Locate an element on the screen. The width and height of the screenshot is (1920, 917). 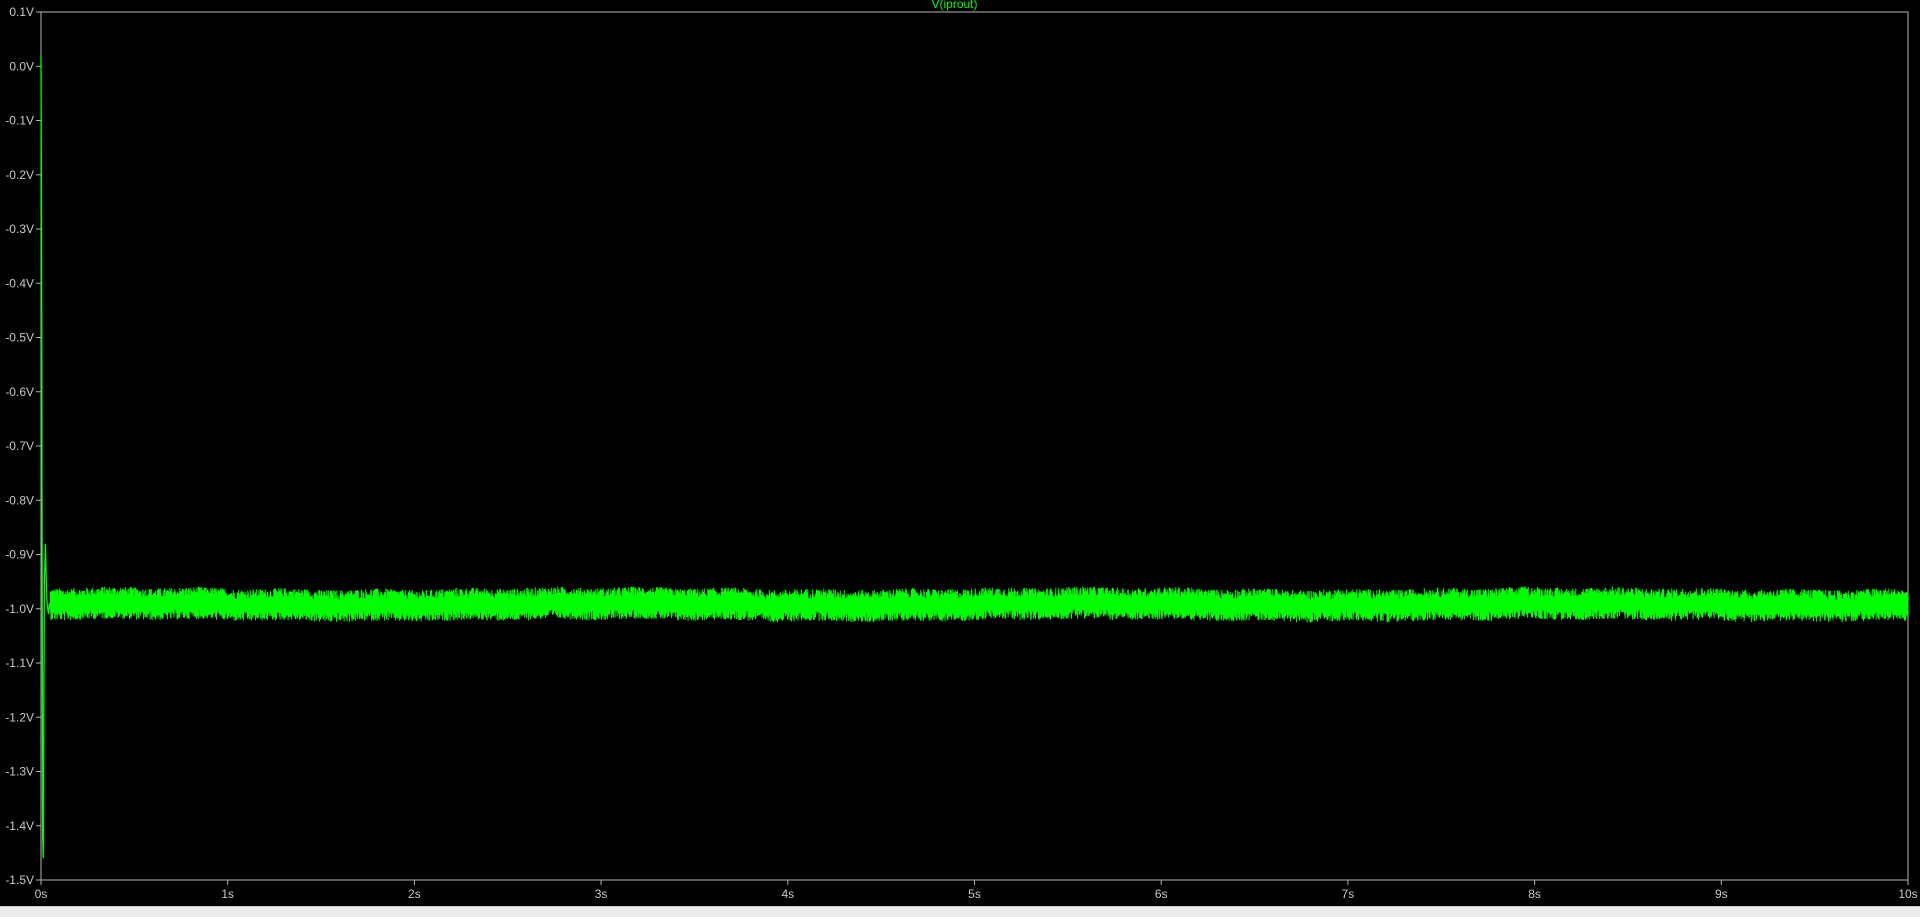
x-tick-label: 5s is located at coordinates (974, 894).